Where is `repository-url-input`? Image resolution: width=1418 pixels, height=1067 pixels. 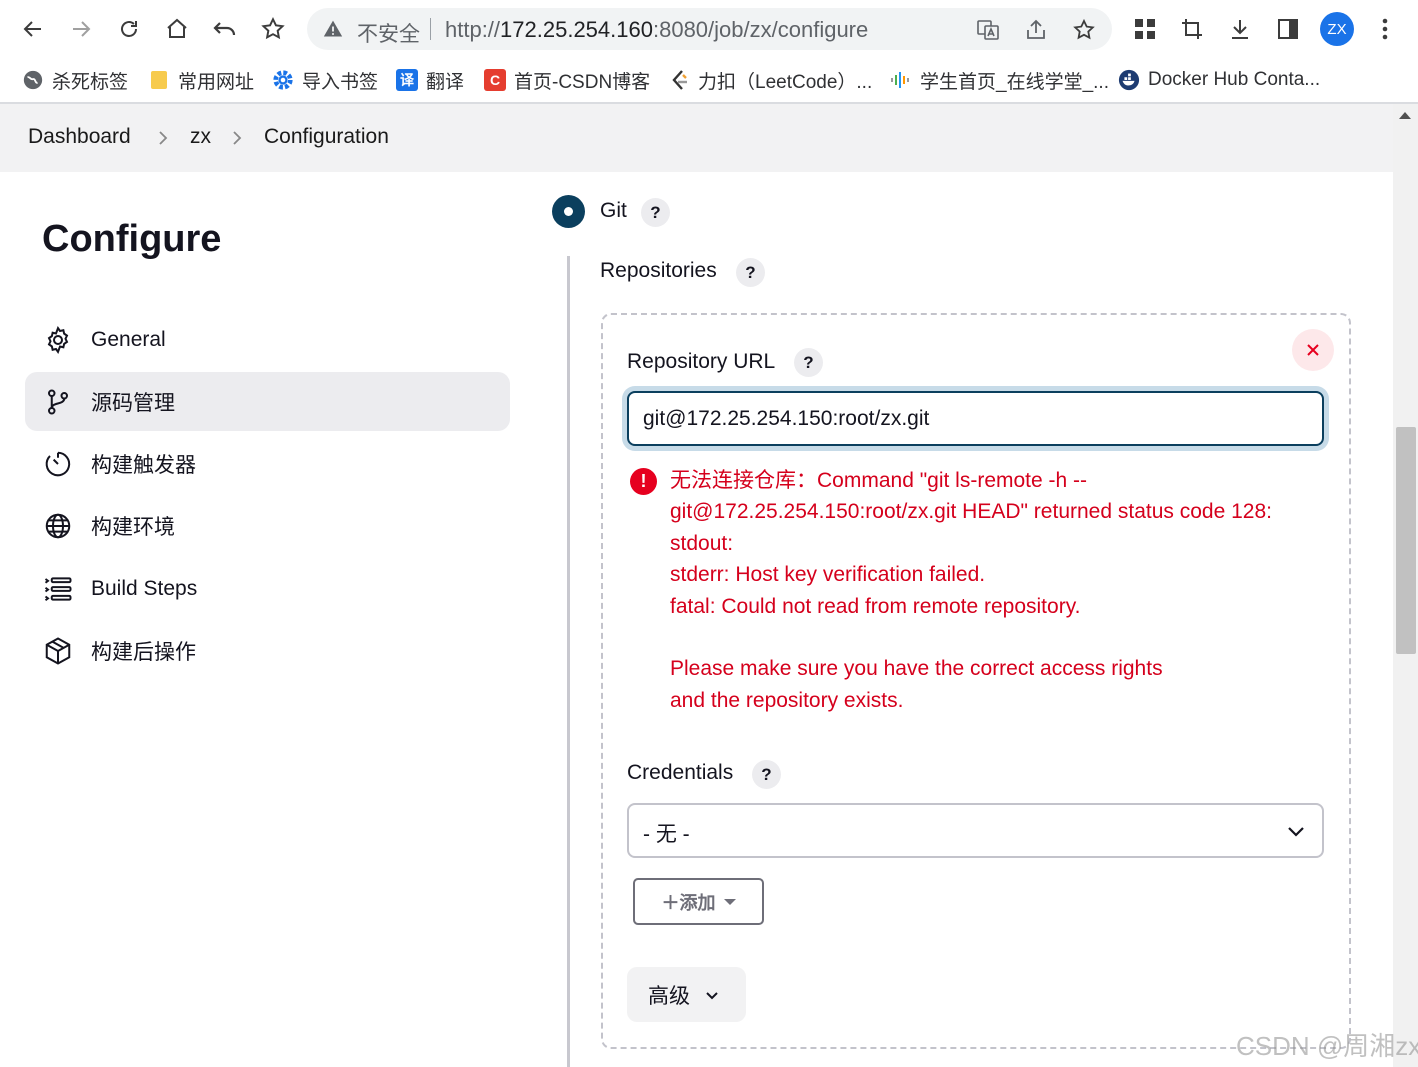
repository-url-input is located at coordinates (975, 418).